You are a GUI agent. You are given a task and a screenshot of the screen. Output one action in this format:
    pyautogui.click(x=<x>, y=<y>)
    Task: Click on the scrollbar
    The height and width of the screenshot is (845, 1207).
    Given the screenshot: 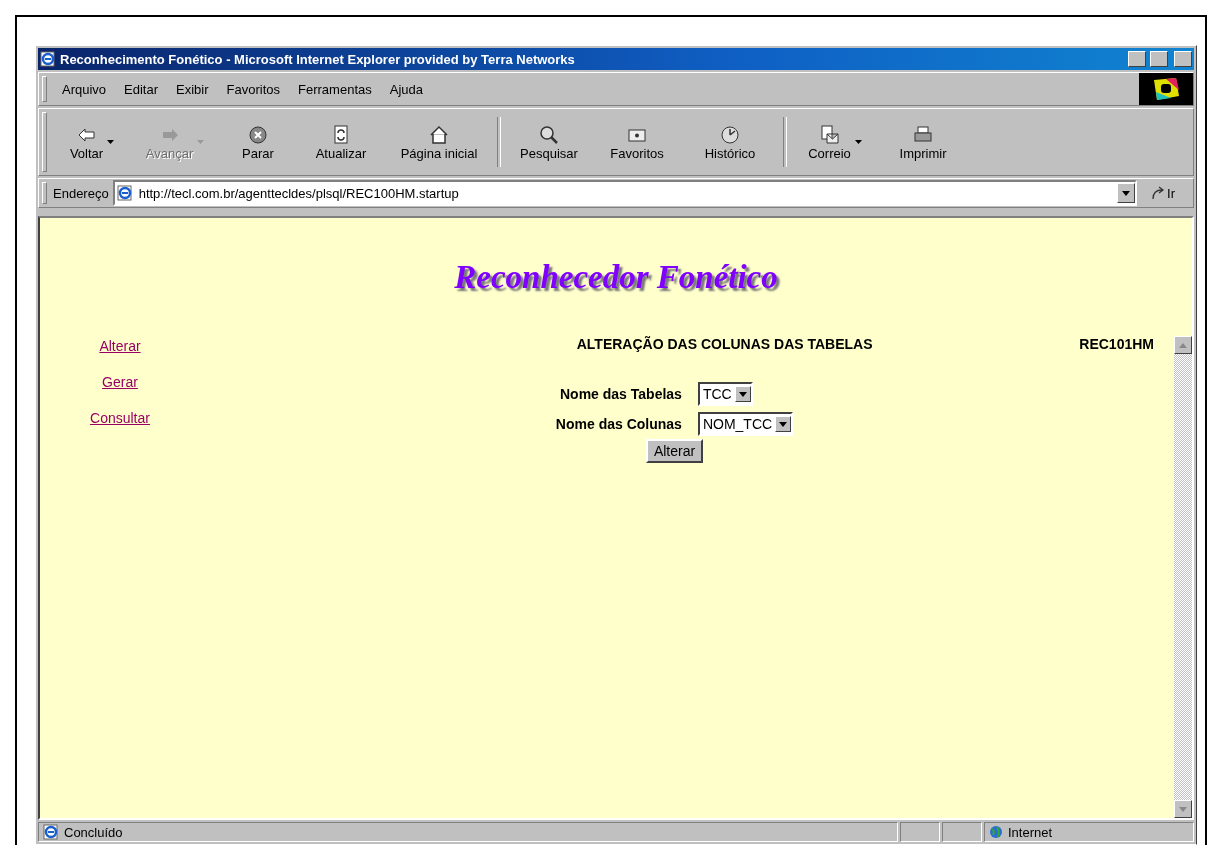 What is the action you would take?
    pyautogui.click(x=1183, y=577)
    